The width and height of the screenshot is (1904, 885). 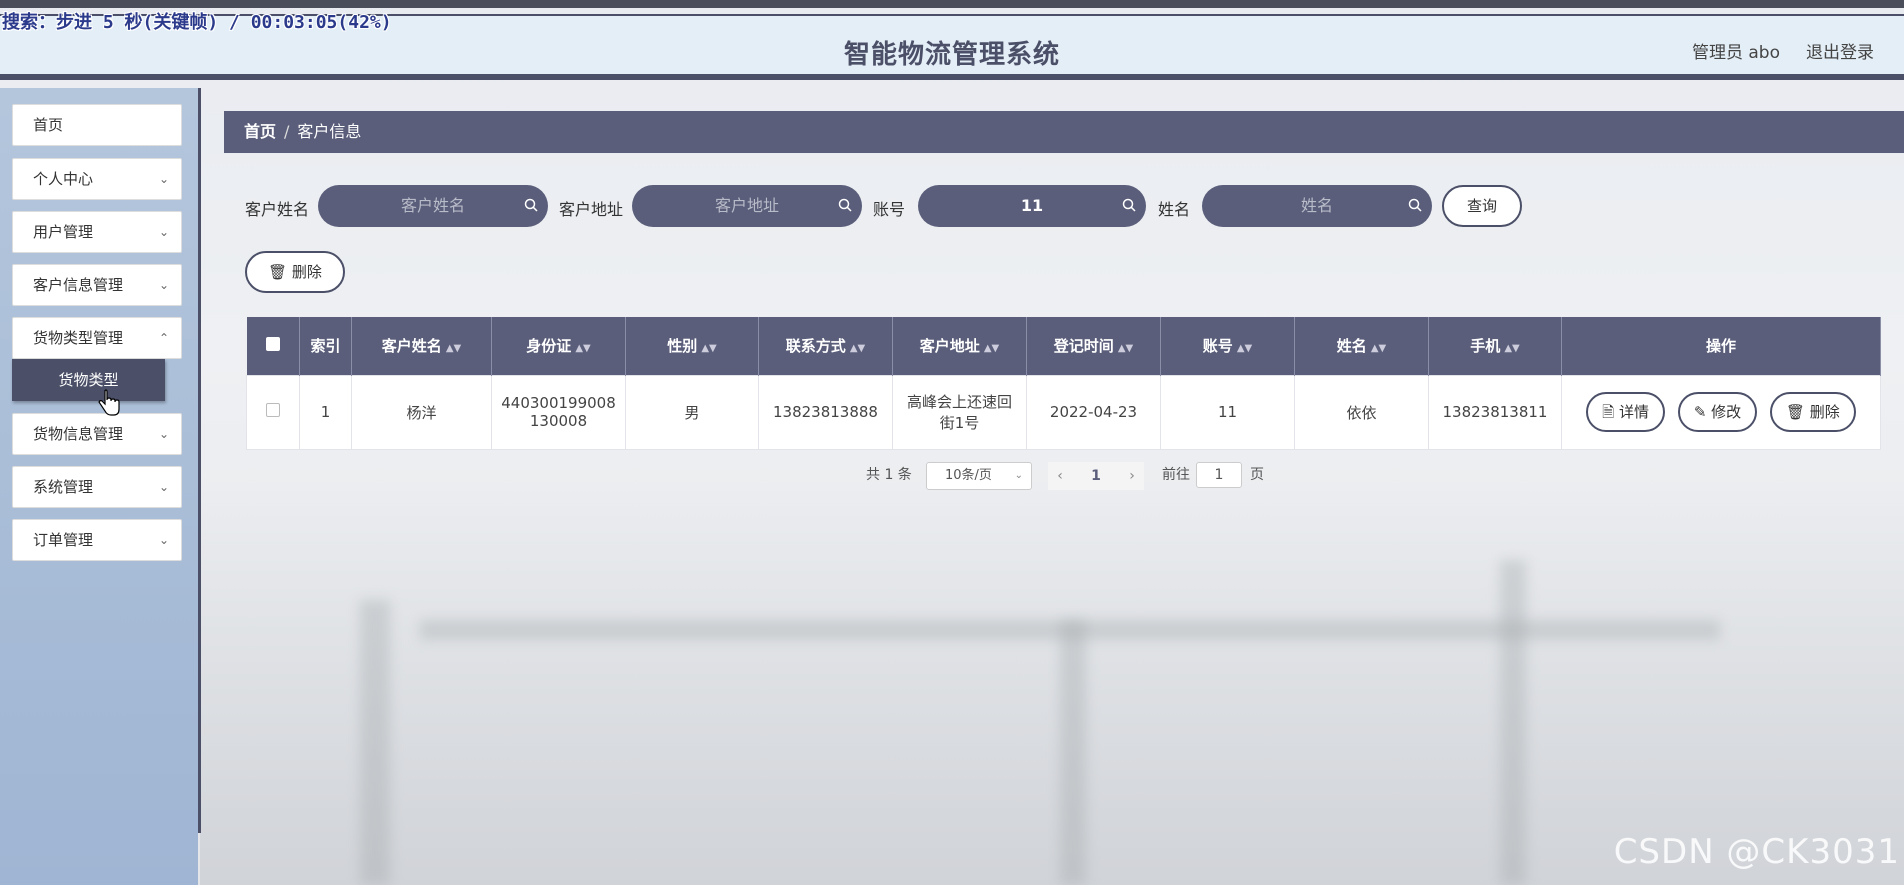 What do you see at coordinates (88, 380) in the screenshot?
I see `submenu-item-goods-type: 货物类型` at bounding box center [88, 380].